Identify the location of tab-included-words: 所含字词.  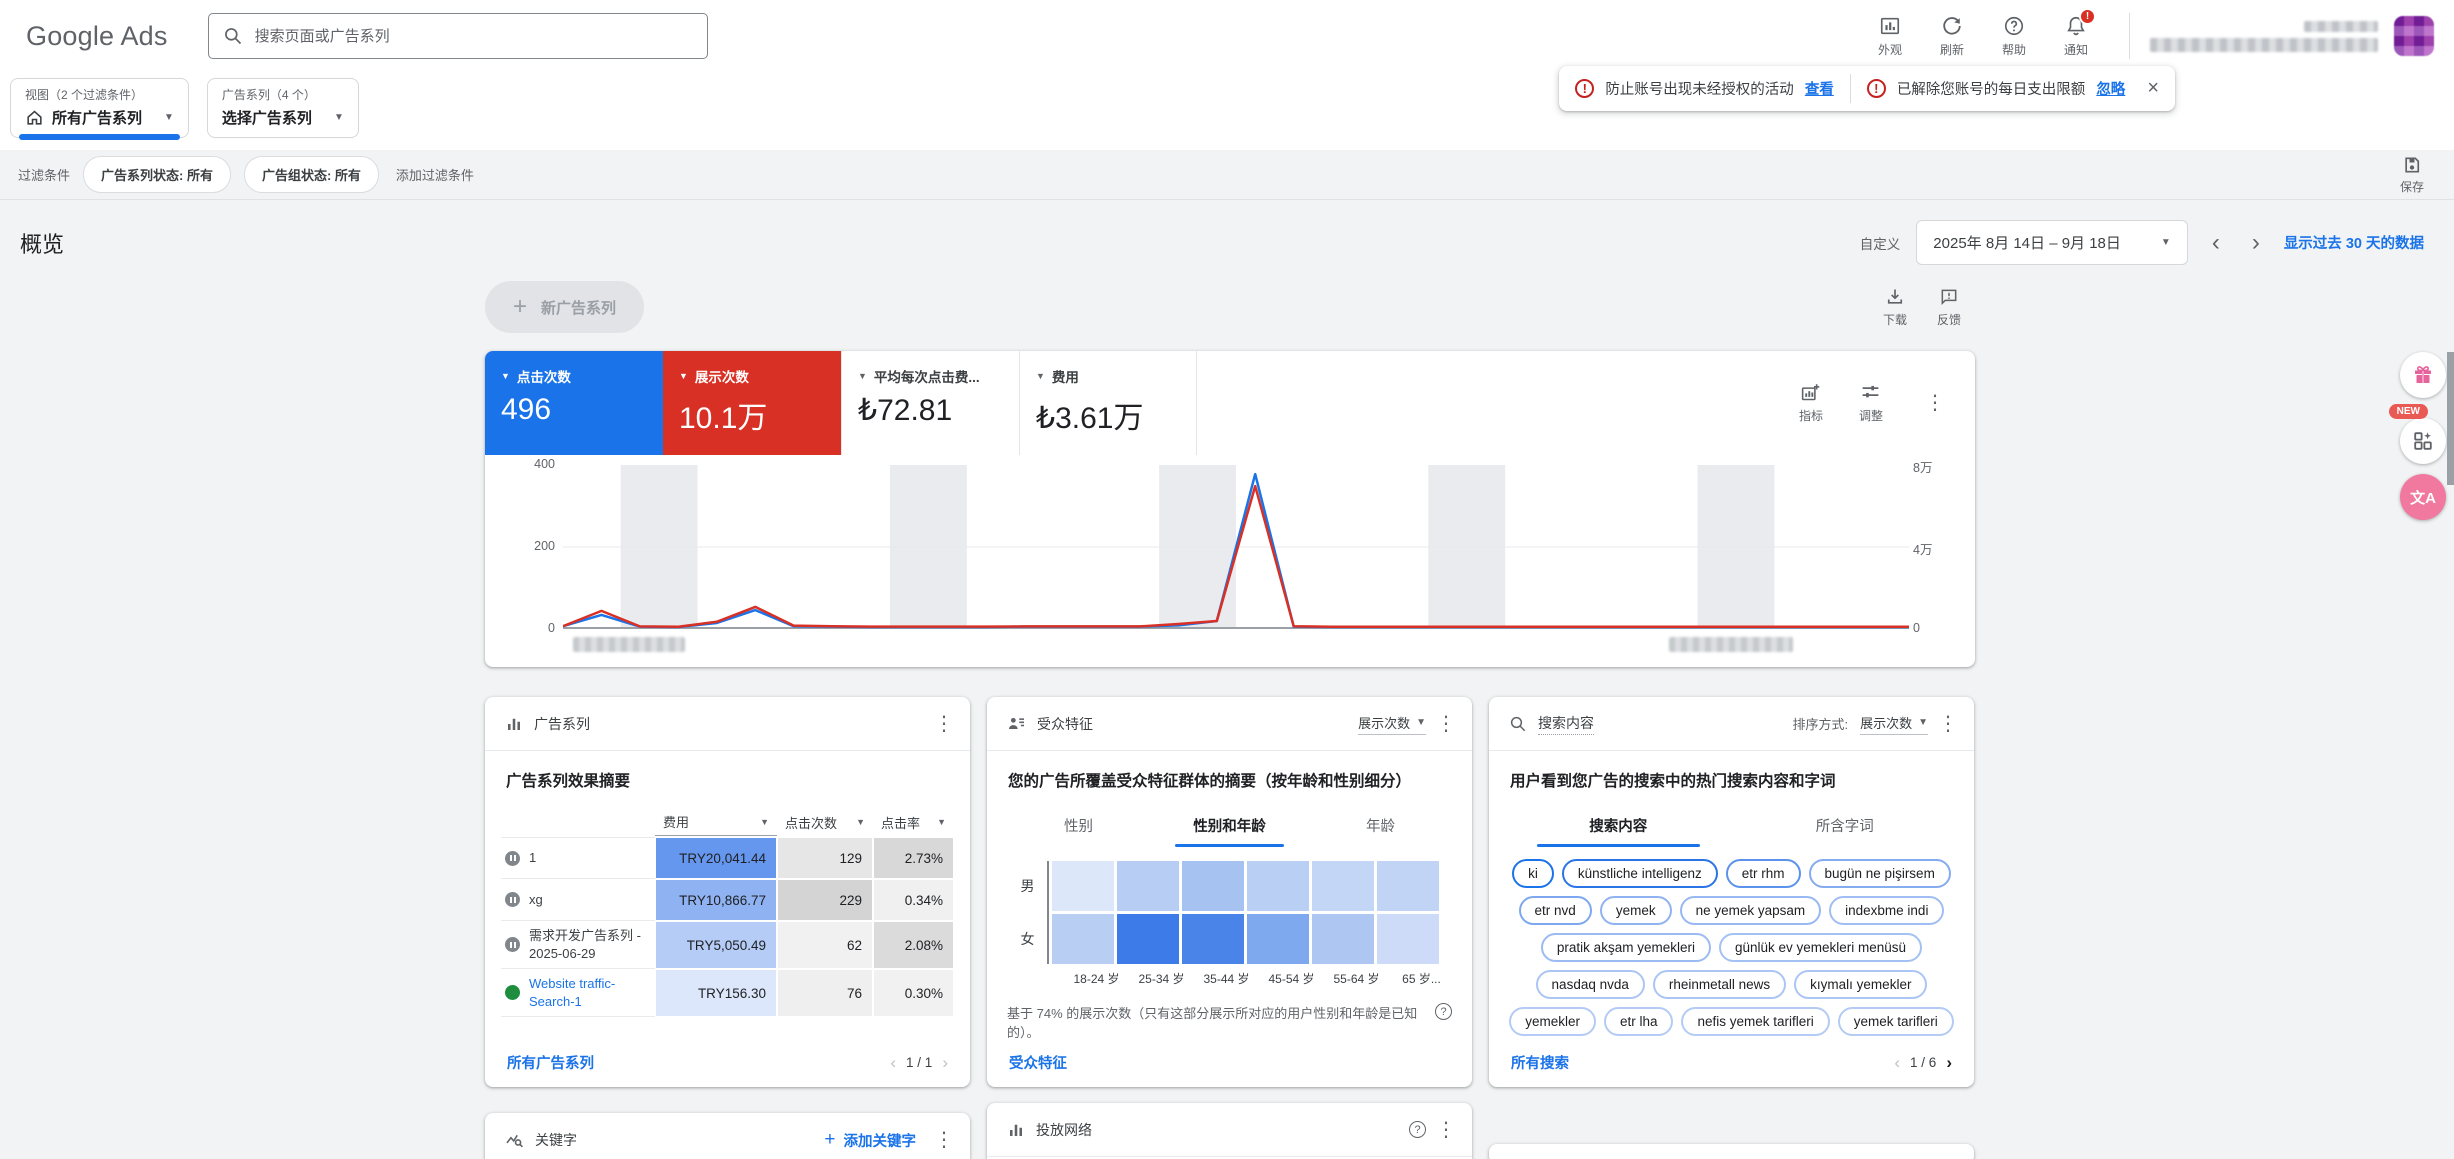
(1845, 826).